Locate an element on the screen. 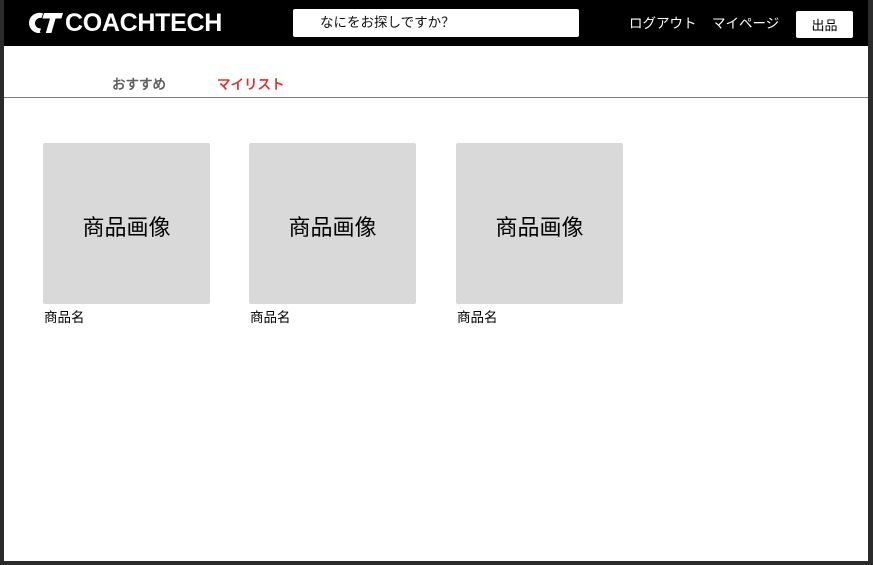 Image resolution: width=873 pixels, height=565 pixels. logo-text: COACHTECH is located at coordinates (144, 23).